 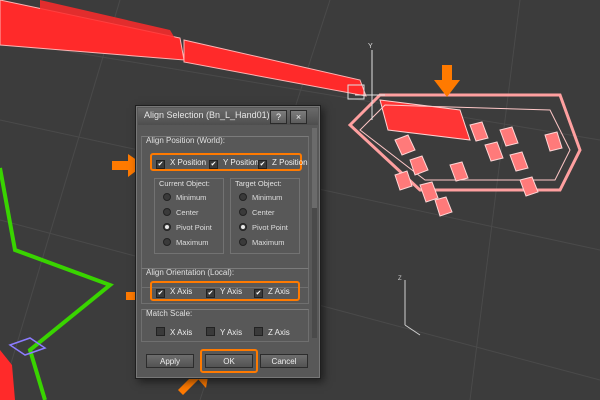 I want to click on arrow-icon-hand, so click(x=447, y=81).